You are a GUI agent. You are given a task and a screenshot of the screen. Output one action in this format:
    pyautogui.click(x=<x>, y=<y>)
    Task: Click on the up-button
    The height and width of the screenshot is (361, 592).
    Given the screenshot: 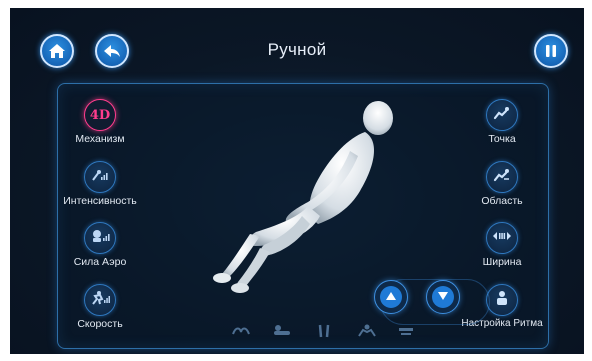 What is the action you would take?
    pyautogui.click(x=391, y=297)
    